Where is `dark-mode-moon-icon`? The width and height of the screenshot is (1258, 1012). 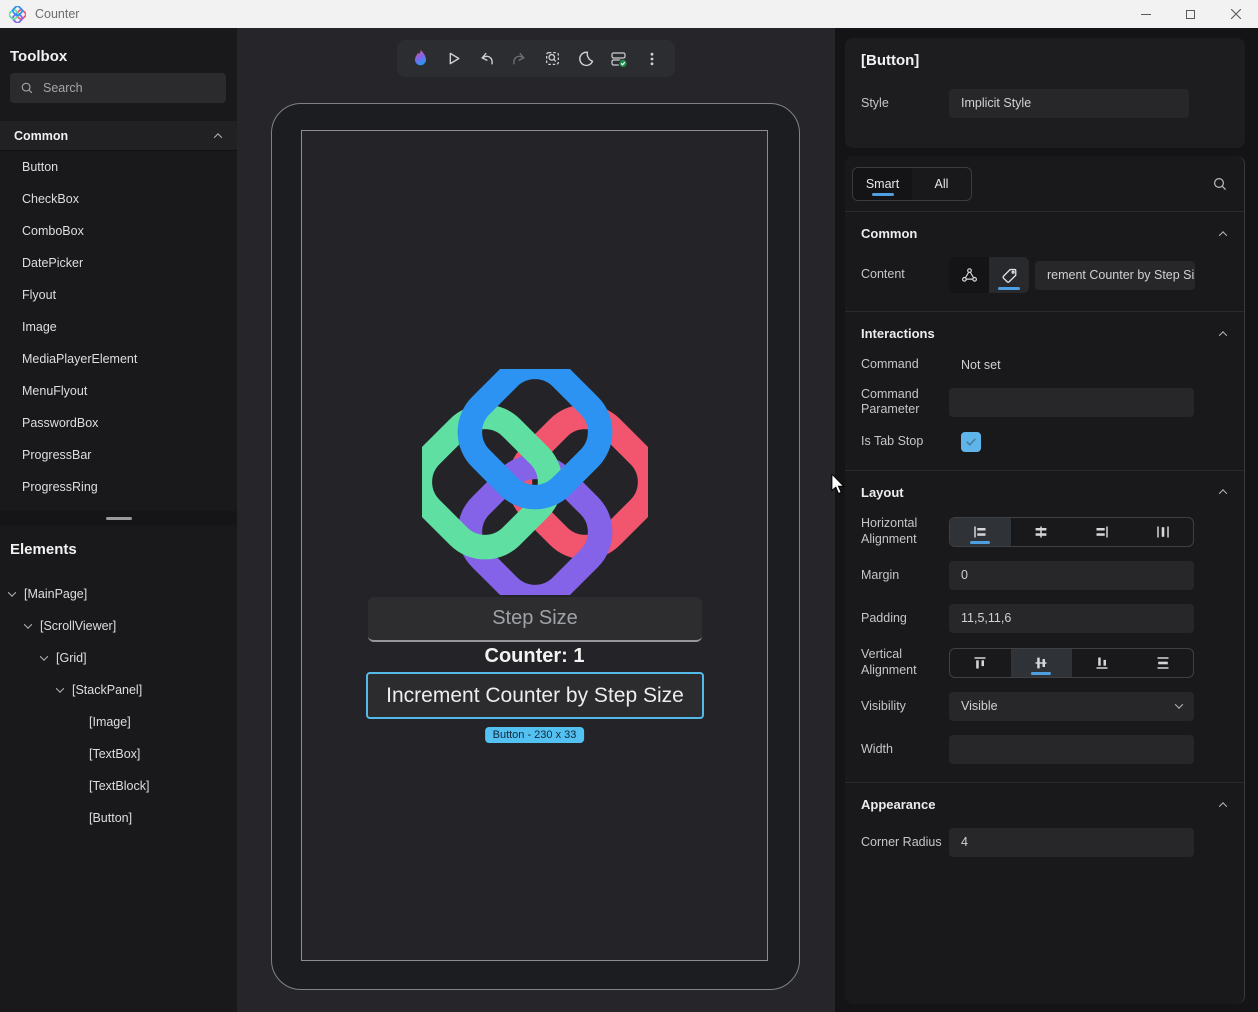 dark-mode-moon-icon is located at coordinates (585, 58).